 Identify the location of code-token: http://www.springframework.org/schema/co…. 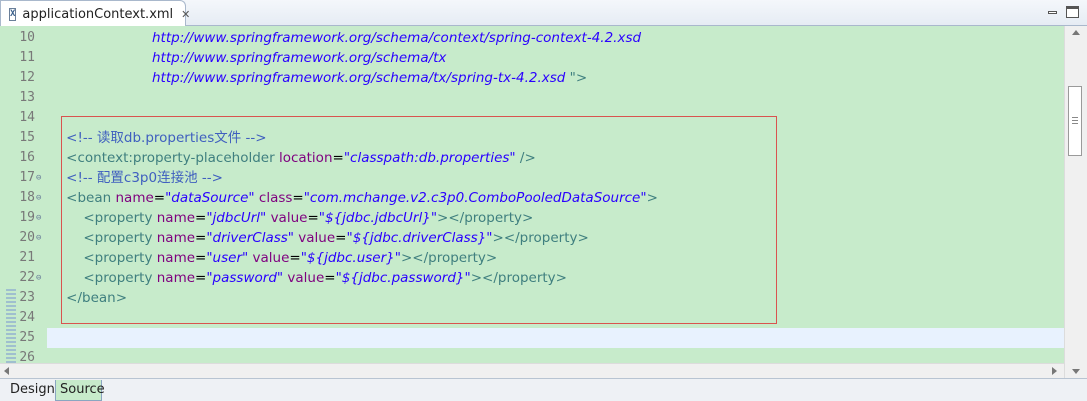
(345, 38).